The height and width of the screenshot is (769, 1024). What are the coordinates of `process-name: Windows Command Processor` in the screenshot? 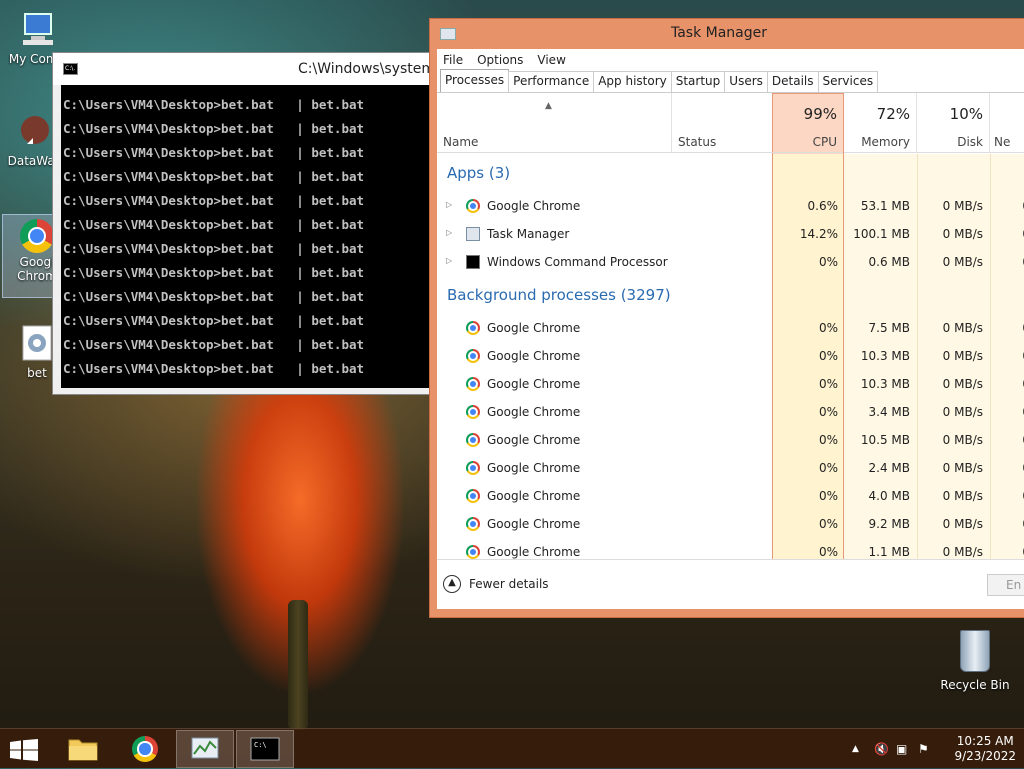 It's located at (577, 262).